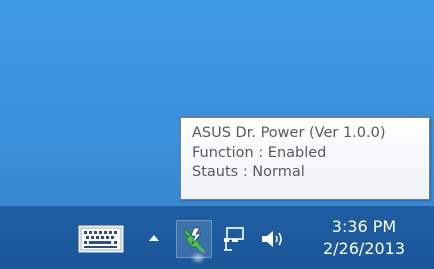  I want to click on clock-time: 3:36 PM, so click(364, 226).